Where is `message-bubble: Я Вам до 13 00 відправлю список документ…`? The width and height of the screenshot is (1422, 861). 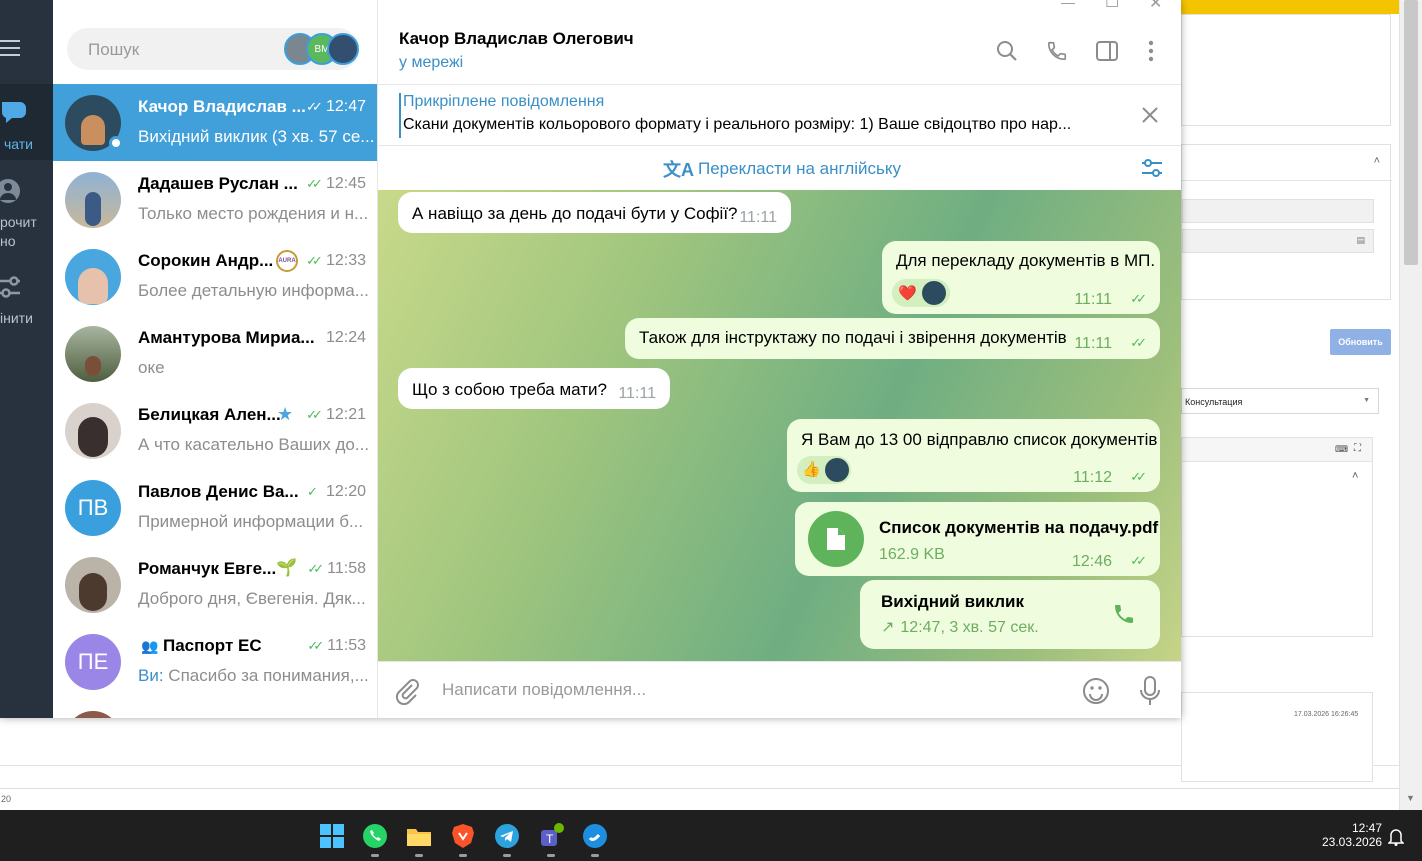
message-bubble: Я Вам до 13 00 відправлю список документ… is located at coordinates (973, 455).